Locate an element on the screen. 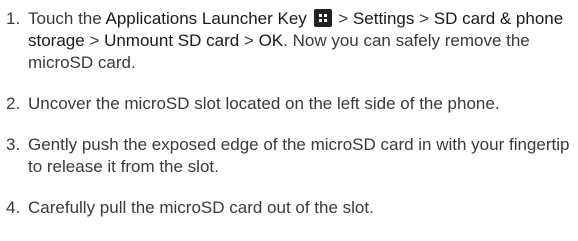  step-text-fragment: Touch the is located at coordinates (67, 18).